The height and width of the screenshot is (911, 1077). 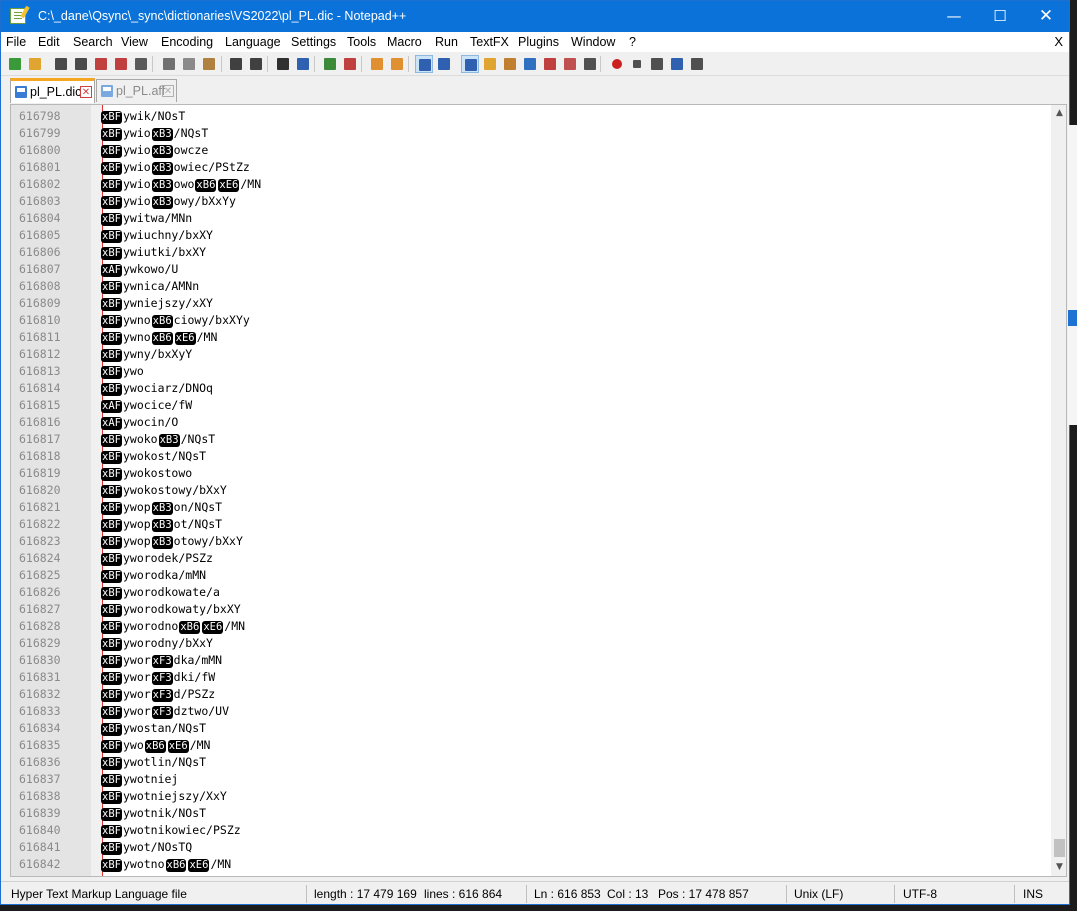 What do you see at coordinates (531, 286) in the screenshot?
I see `editor-line: 616808 xBF ywnica/AMNn` at bounding box center [531, 286].